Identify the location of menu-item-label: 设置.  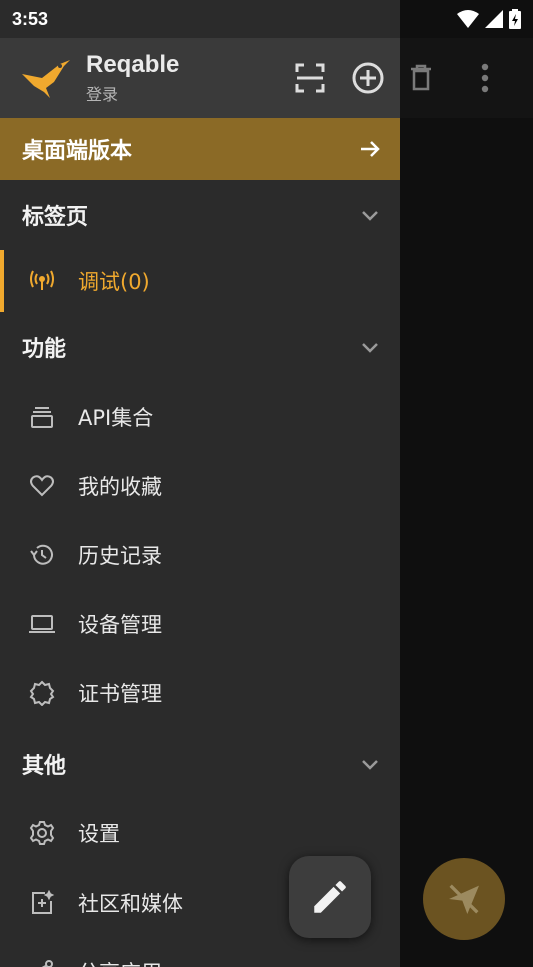
(99, 834).